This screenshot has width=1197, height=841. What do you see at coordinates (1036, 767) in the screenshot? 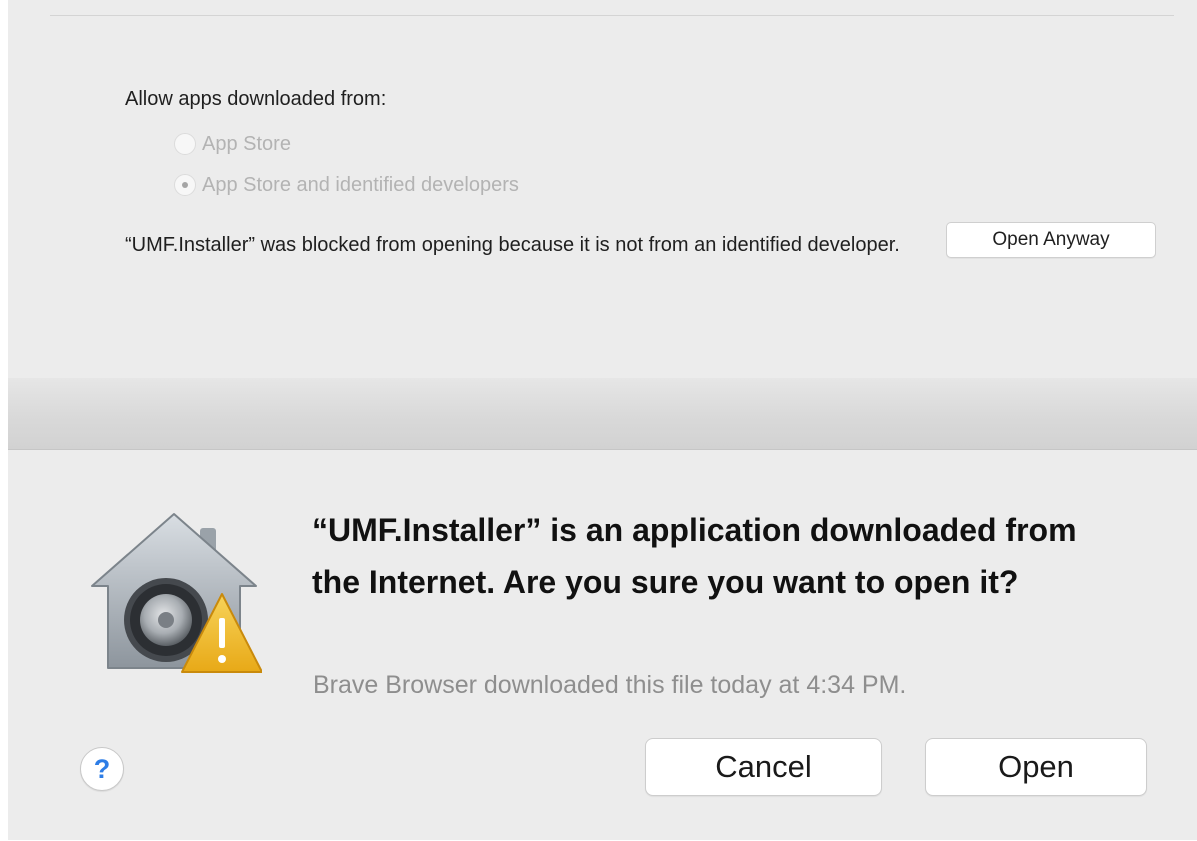
I see `open-button: Open` at bounding box center [1036, 767].